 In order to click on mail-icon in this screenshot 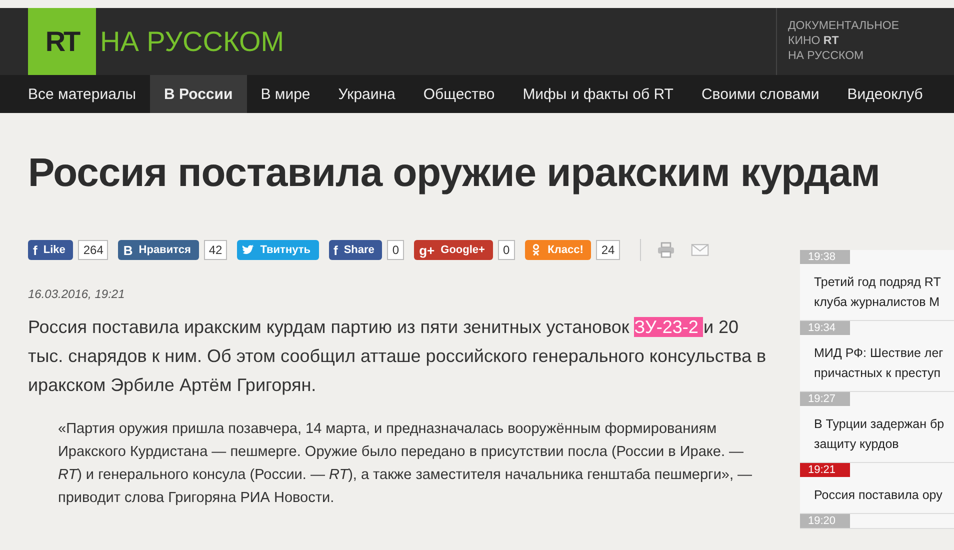, I will do `click(699, 250)`.